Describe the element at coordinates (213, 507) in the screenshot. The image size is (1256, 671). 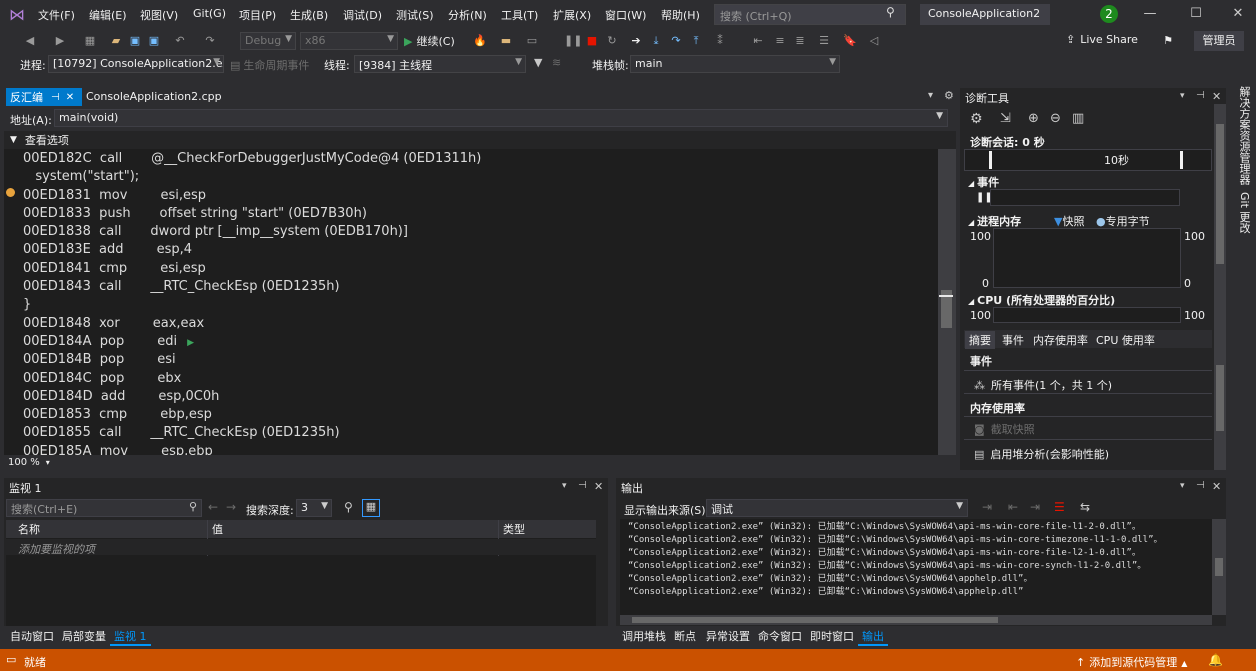
I see `search-back-icon: ←` at that location.